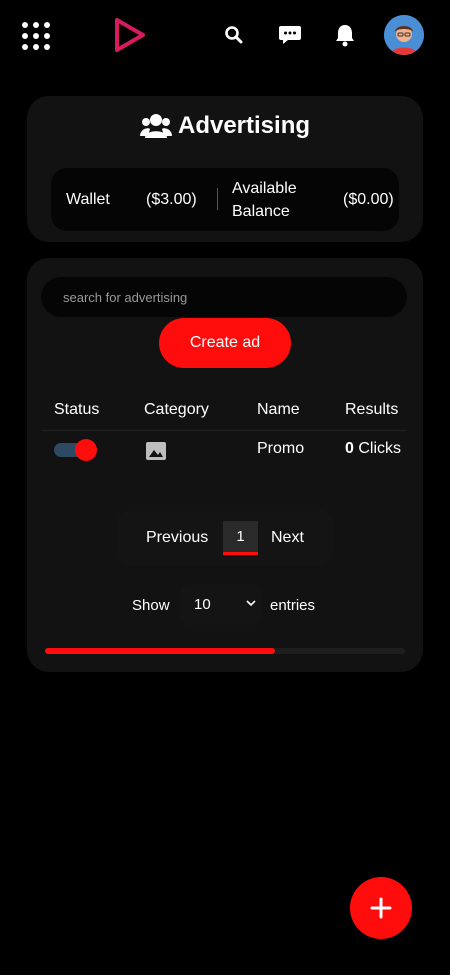 The width and height of the screenshot is (450, 975). What do you see at coordinates (345, 35) in the screenshot?
I see `notification-icon` at bounding box center [345, 35].